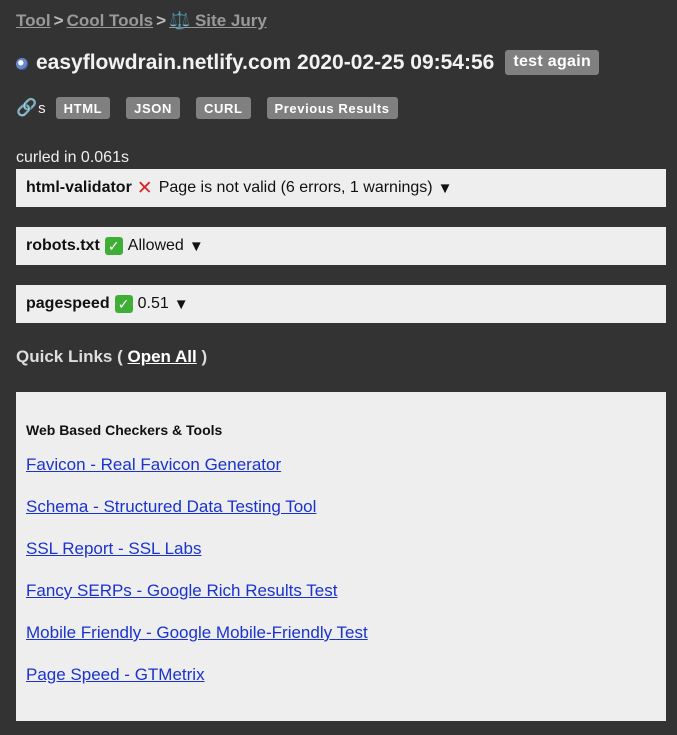  Describe the element at coordinates (69, 356) in the screenshot. I see `quick-links-label: Quick Links (` at that location.